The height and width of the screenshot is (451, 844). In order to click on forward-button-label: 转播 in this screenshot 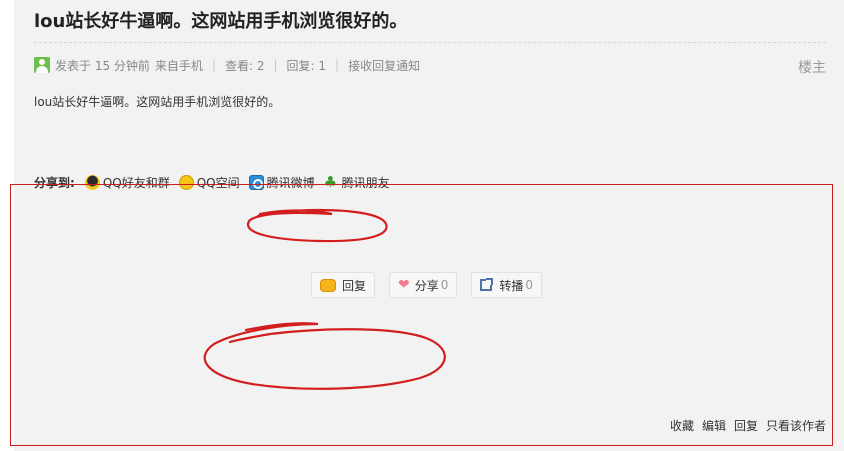, I will do `click(511, 285)`.